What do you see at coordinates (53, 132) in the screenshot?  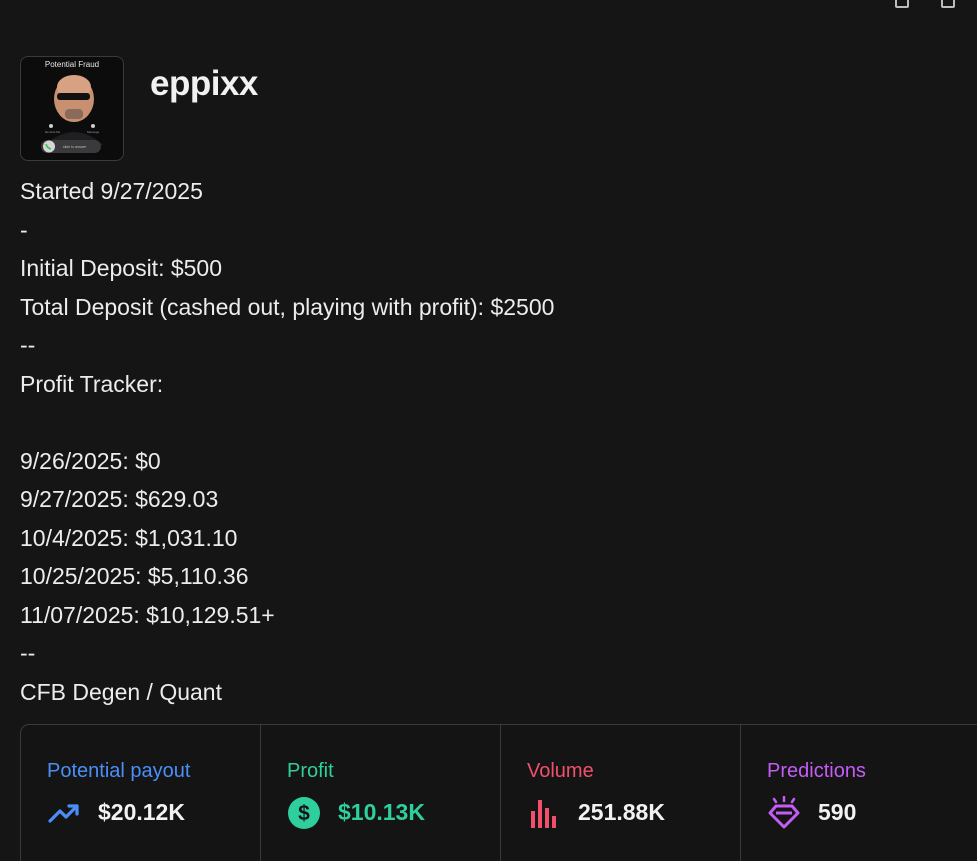 I see `svg-text: Remind Me` at bounding box center [53, 132].